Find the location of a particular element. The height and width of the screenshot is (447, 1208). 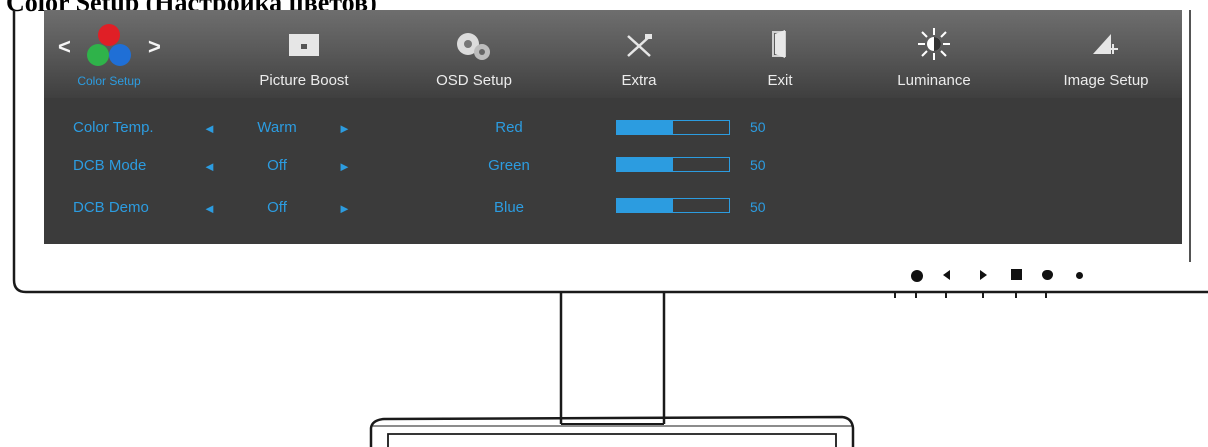

red-value: 50 is located at coordinates (758, 127).